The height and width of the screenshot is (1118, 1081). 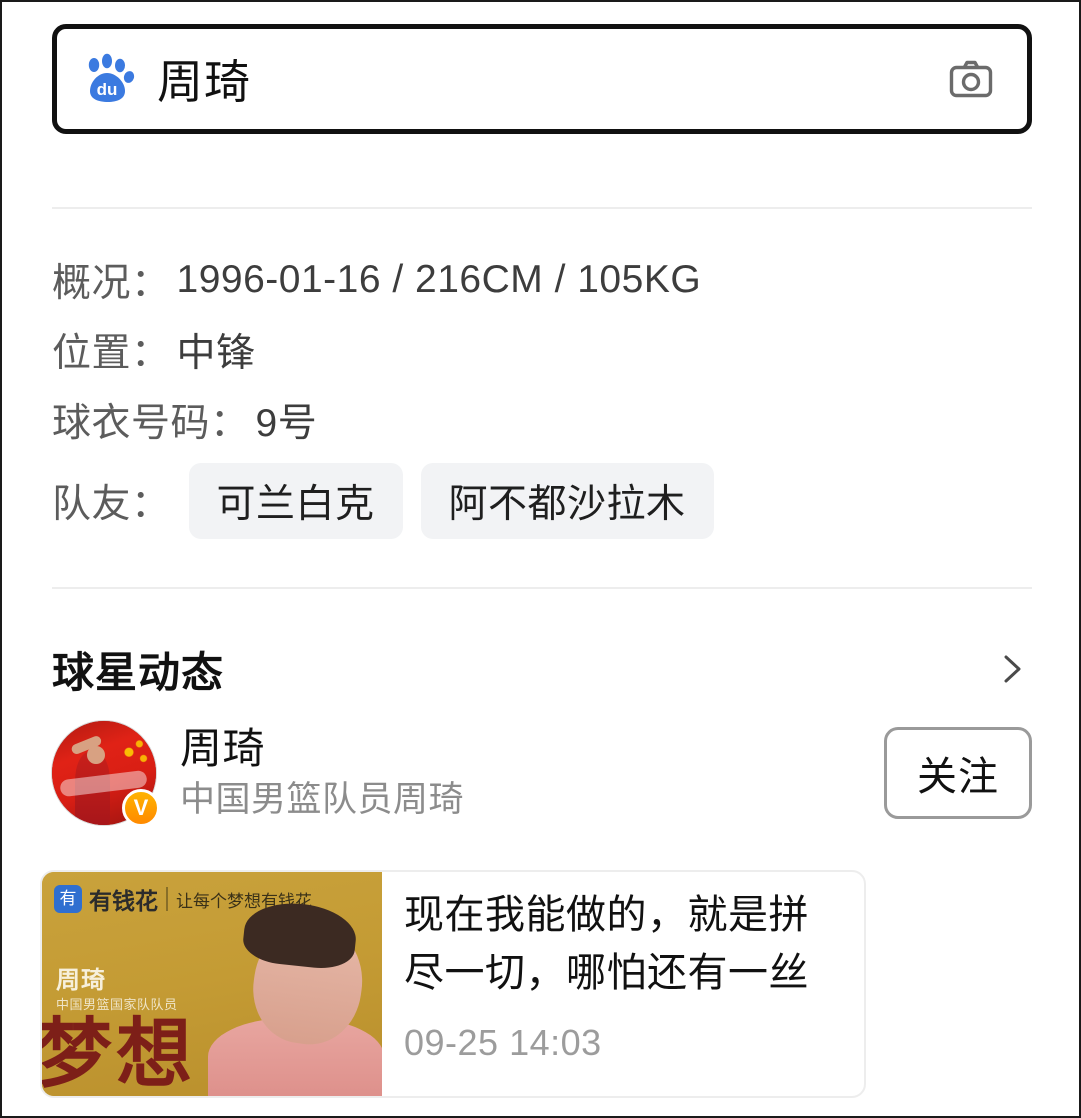 What do you see at coordinates (111, 353) in the screenshot?
I see `profile-row-position-label: 位置：` at bounding box center [111, 353].